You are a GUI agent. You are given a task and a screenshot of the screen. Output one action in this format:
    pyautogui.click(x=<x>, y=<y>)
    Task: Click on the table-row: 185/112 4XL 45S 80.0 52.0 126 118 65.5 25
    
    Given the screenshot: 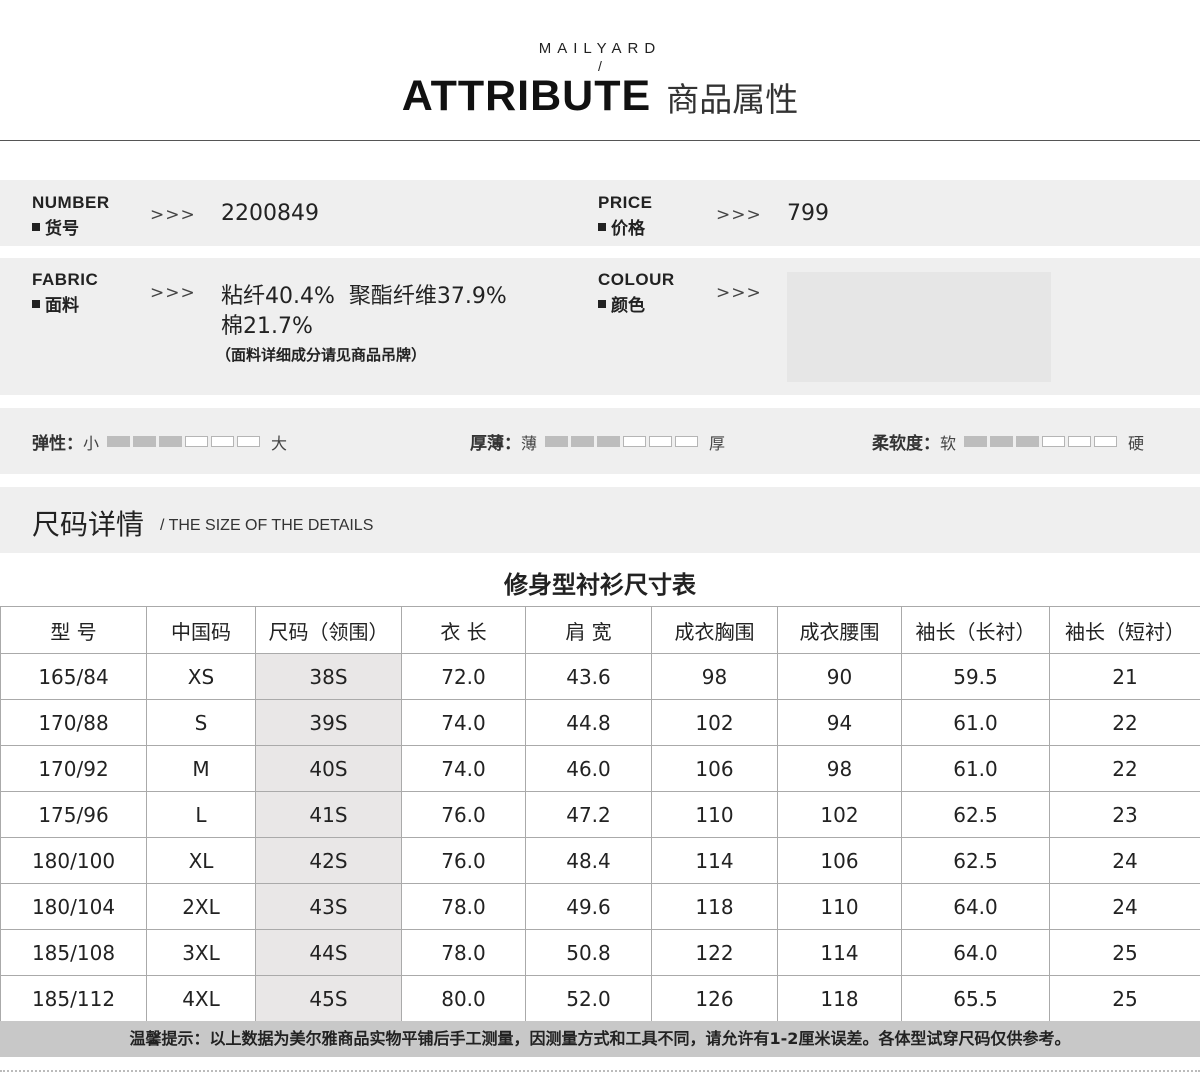 What is the action you would take?
    pyautogui.click(x=600, y=998)
    